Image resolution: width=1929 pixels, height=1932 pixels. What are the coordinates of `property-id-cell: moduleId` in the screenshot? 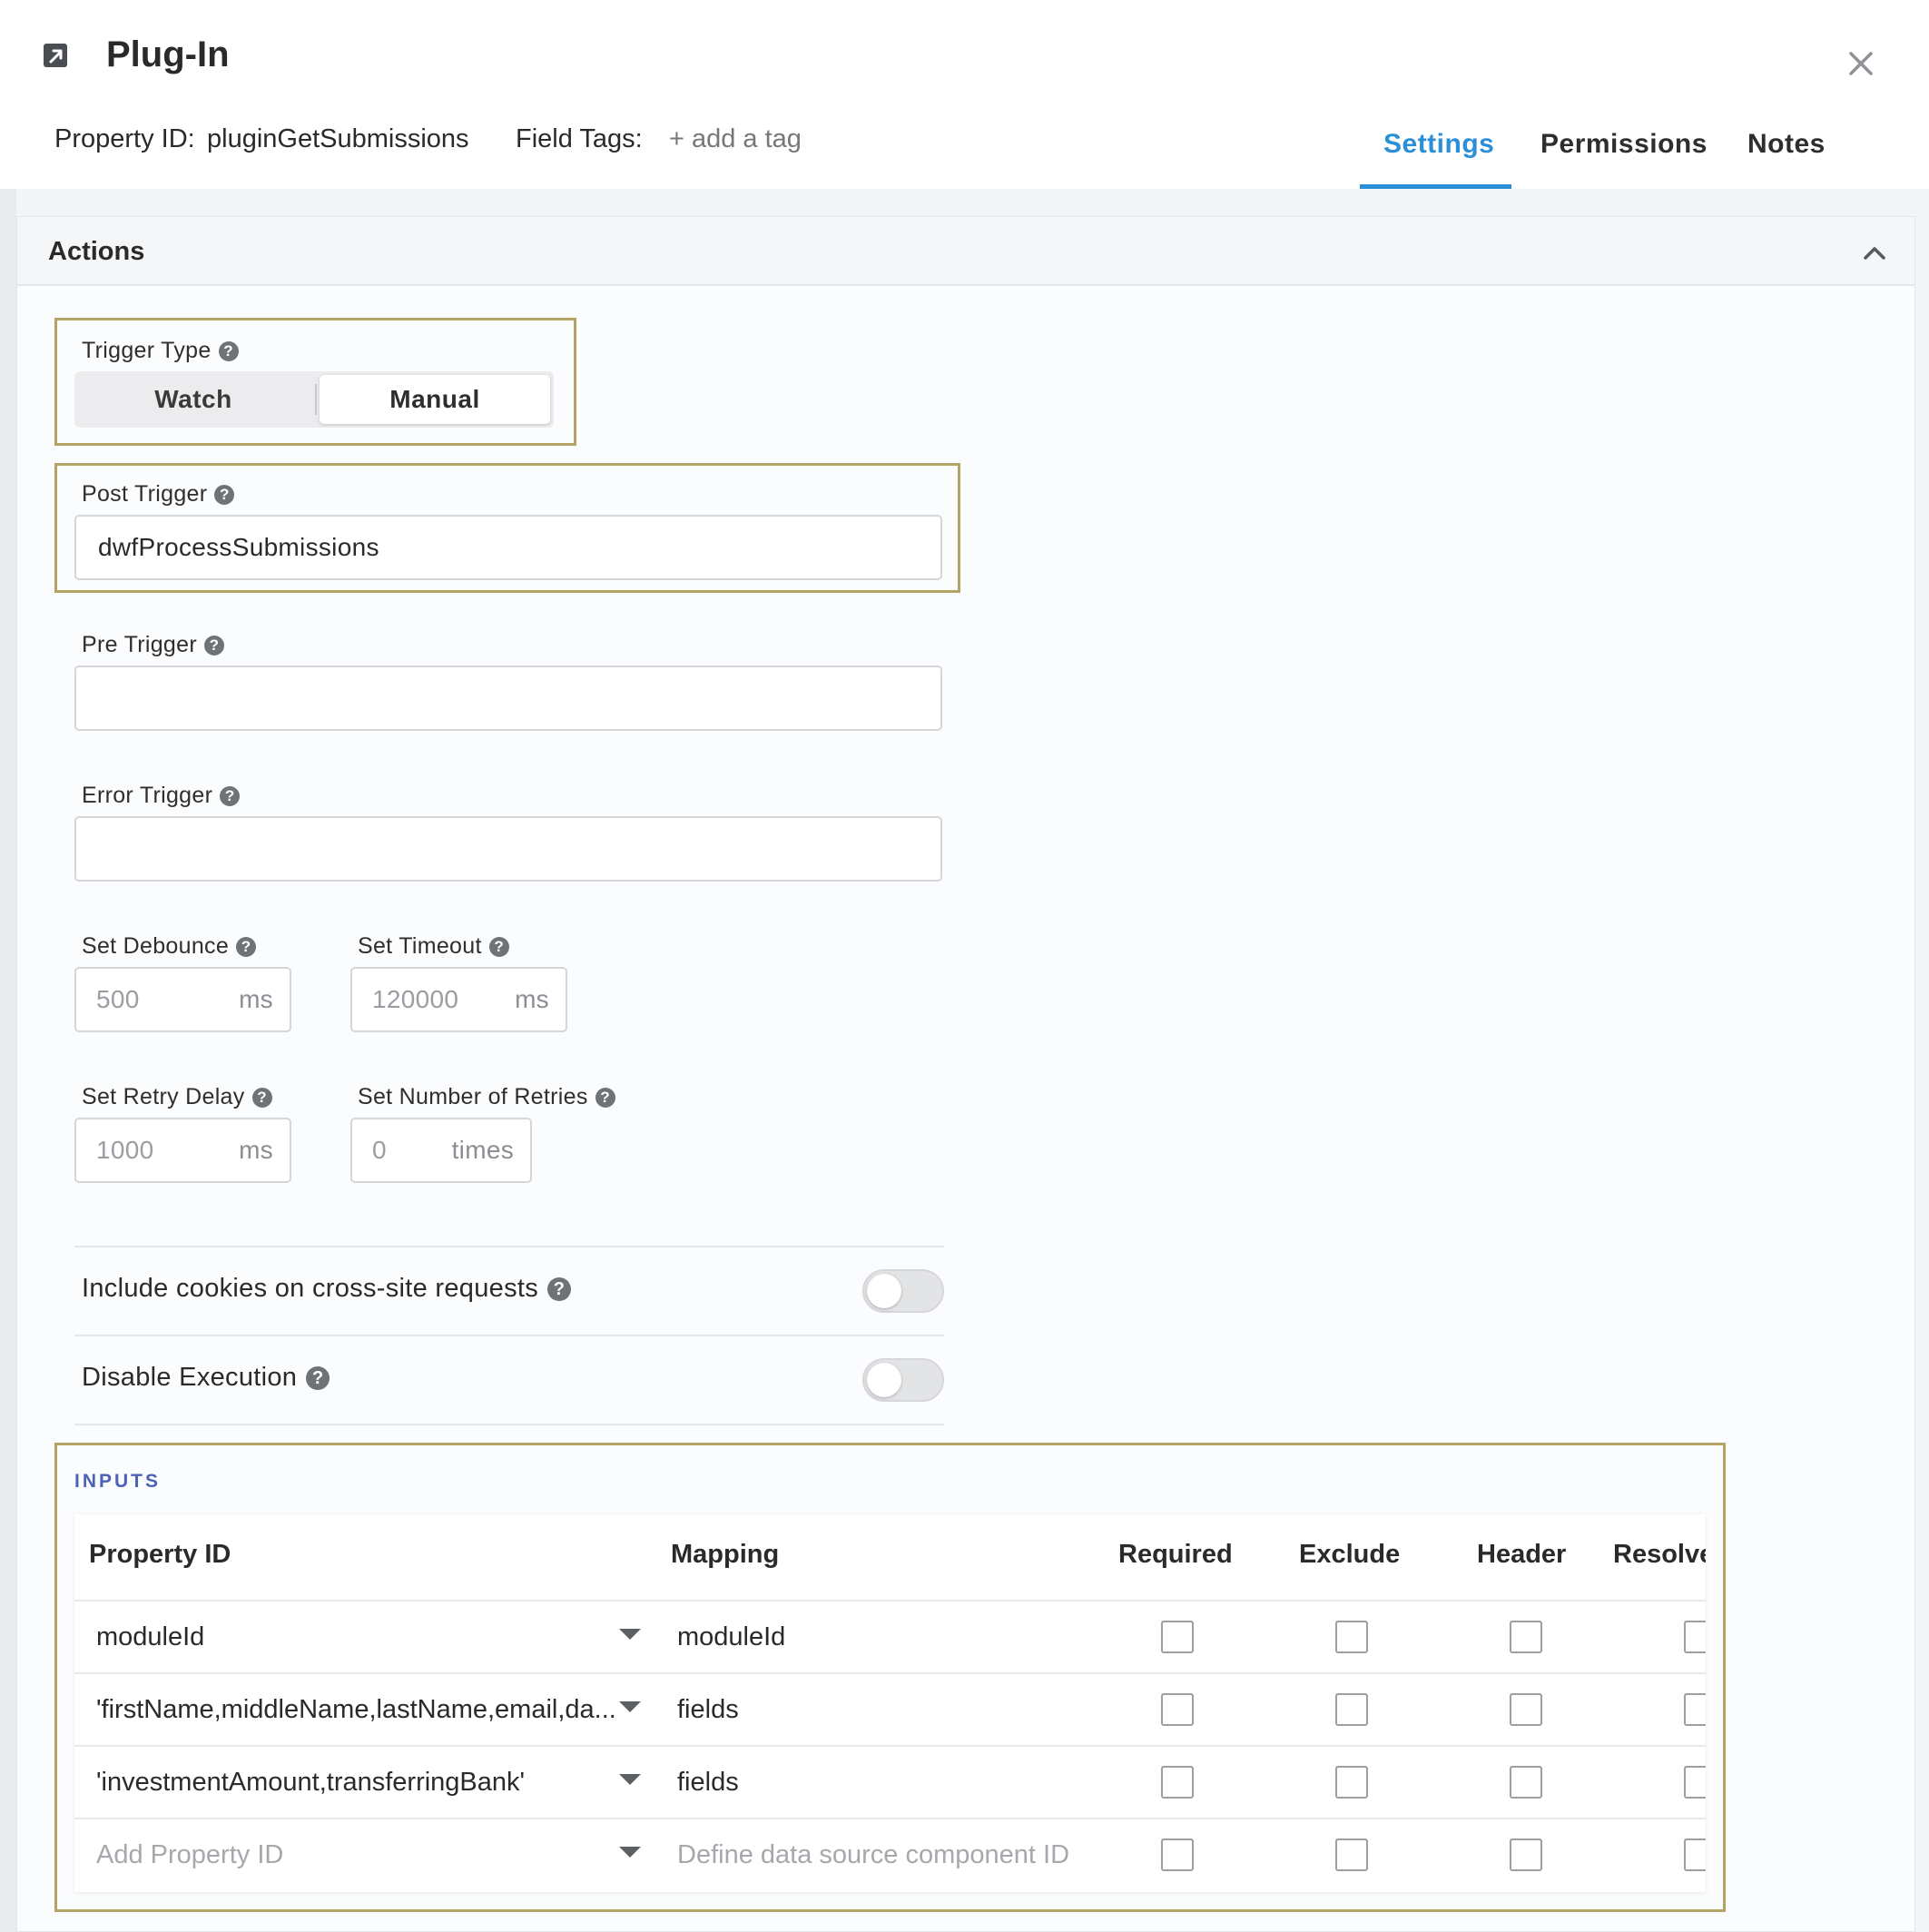 It's located at (350, 1637).